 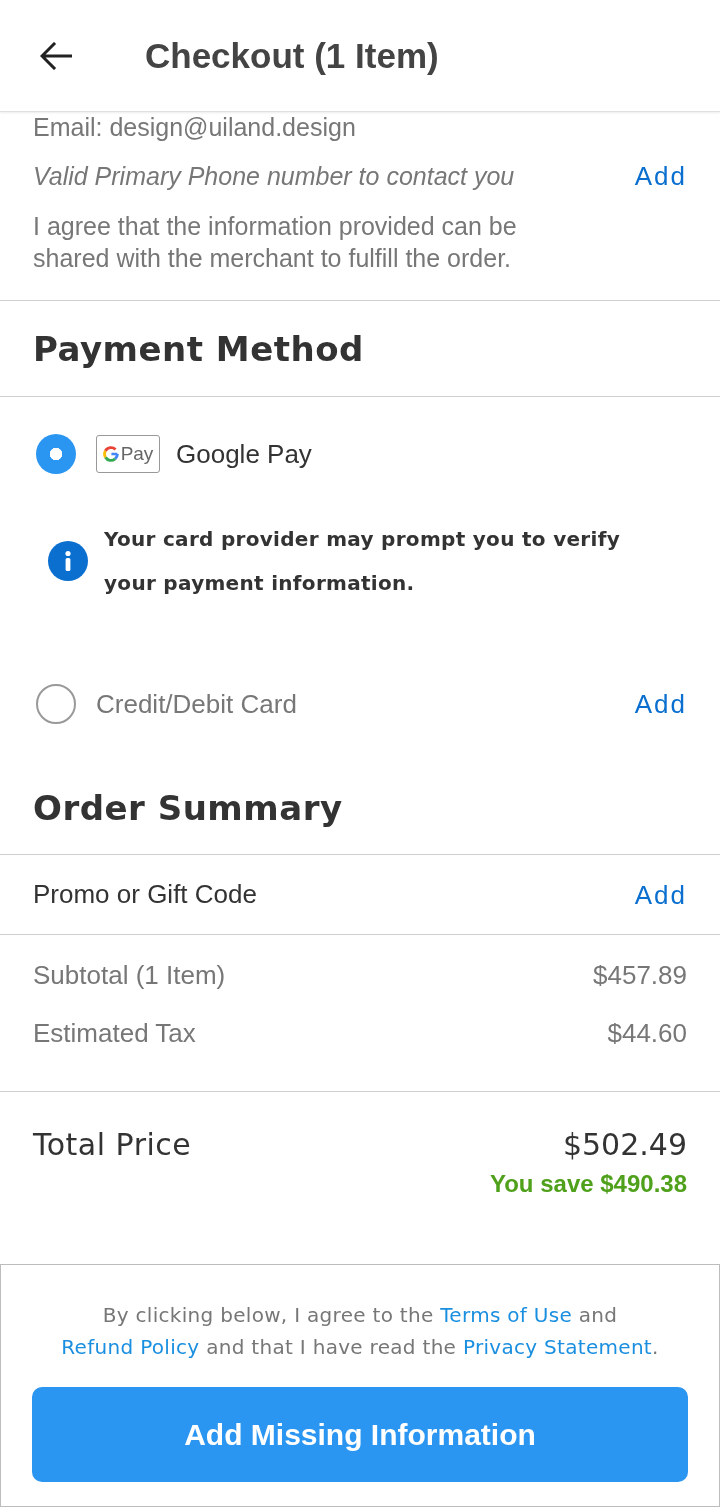 I want to click on consent-text: I agree that the information provided can be shared with the merchant to fulfill the order., so click(x=275, y=242).